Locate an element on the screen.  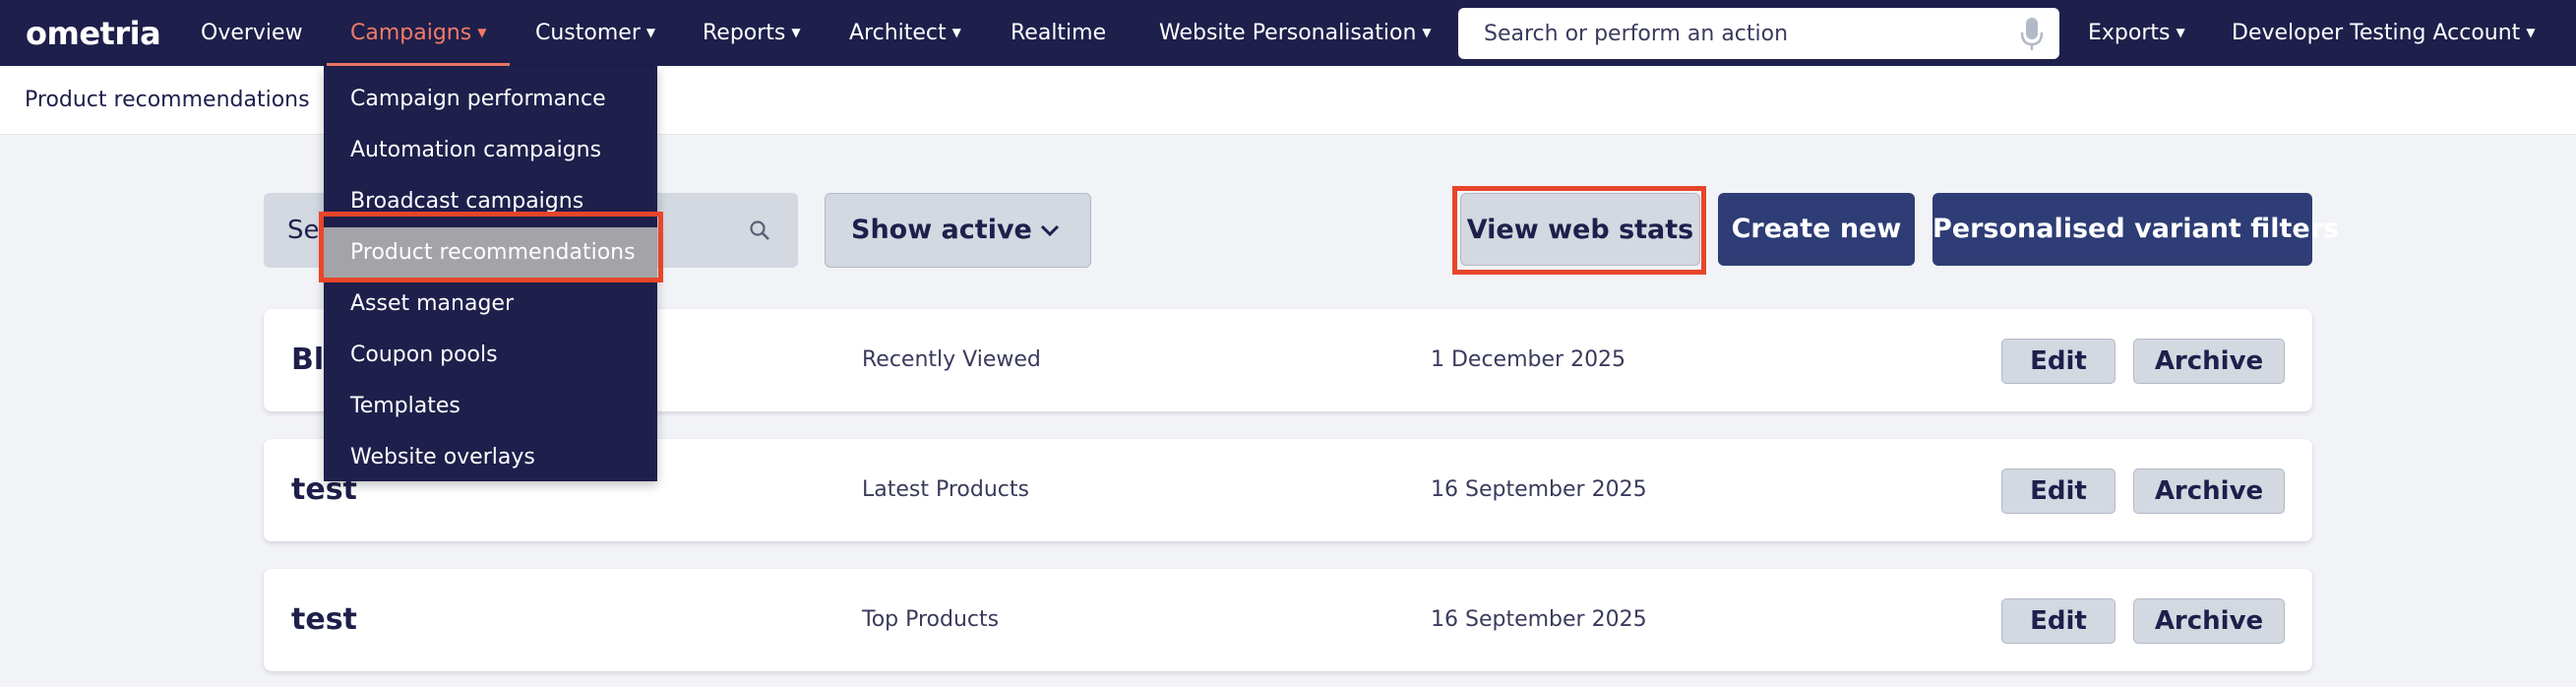
global-search is located at coordinates (1758, 33).